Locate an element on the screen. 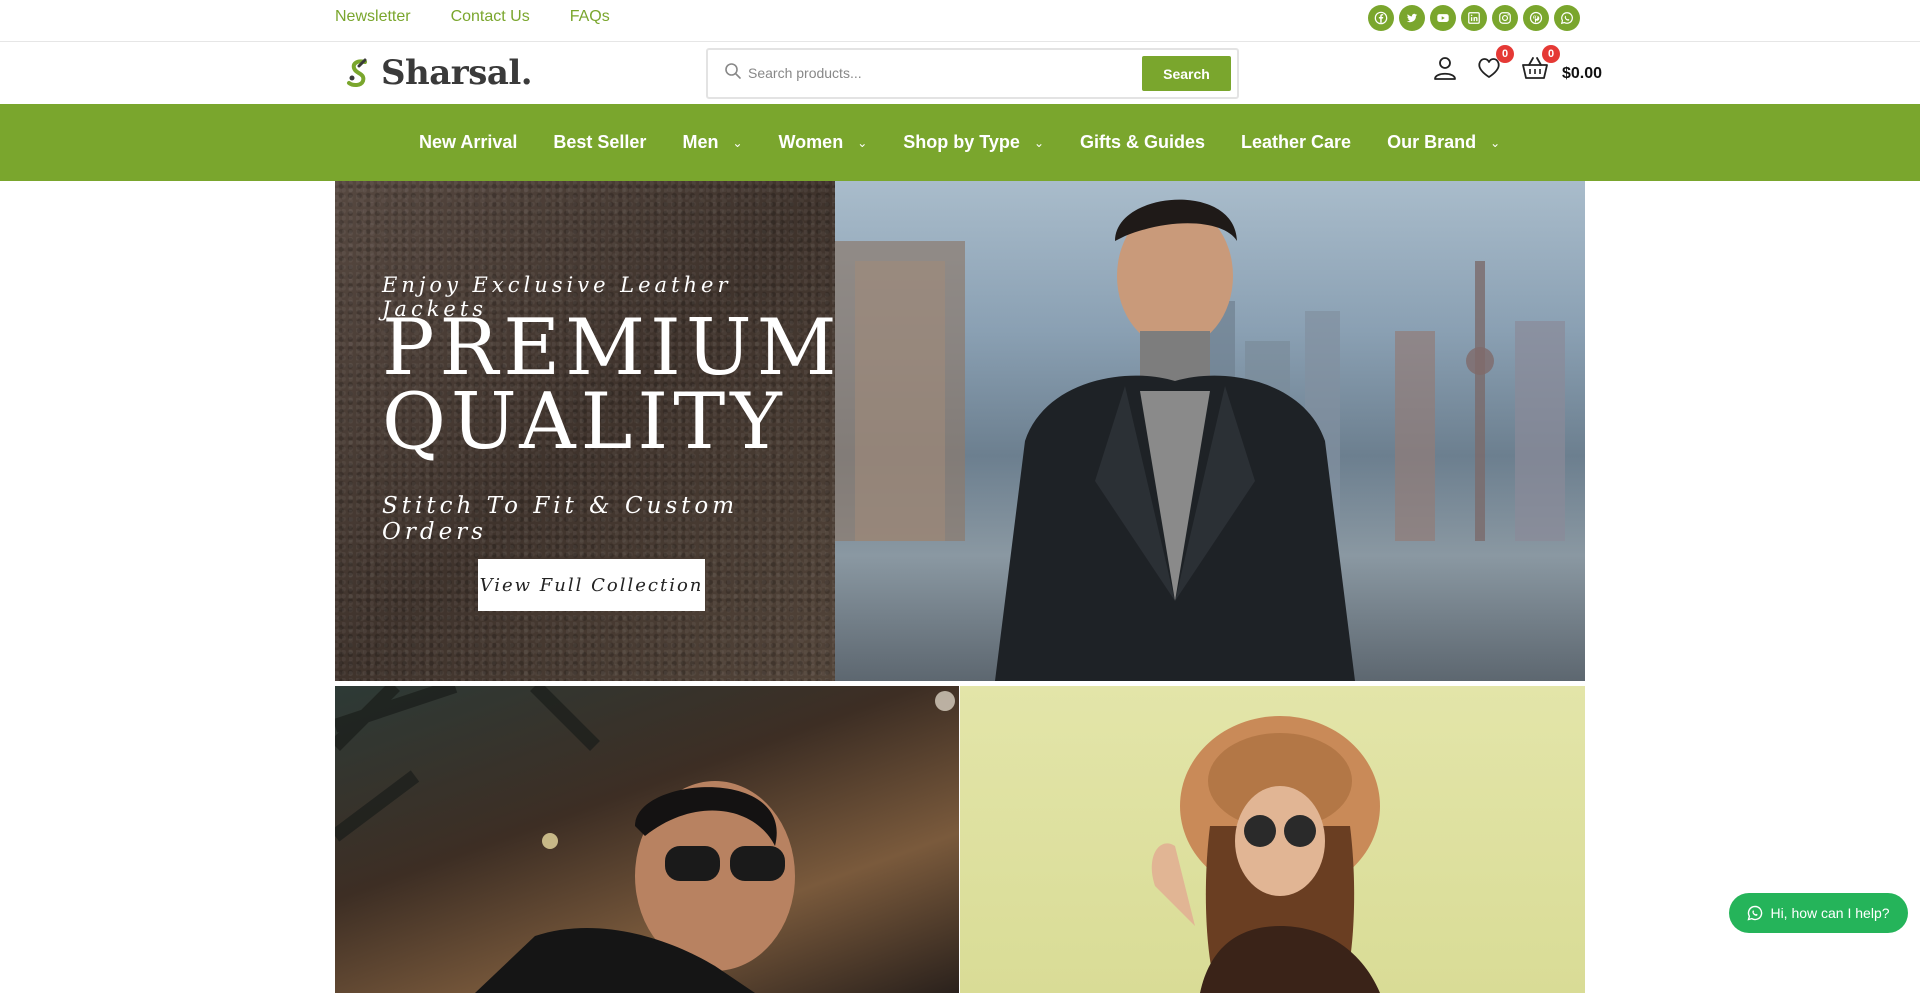  top-bar: Newsletter Contact Us FAQs is located at coordinates (960, 21).